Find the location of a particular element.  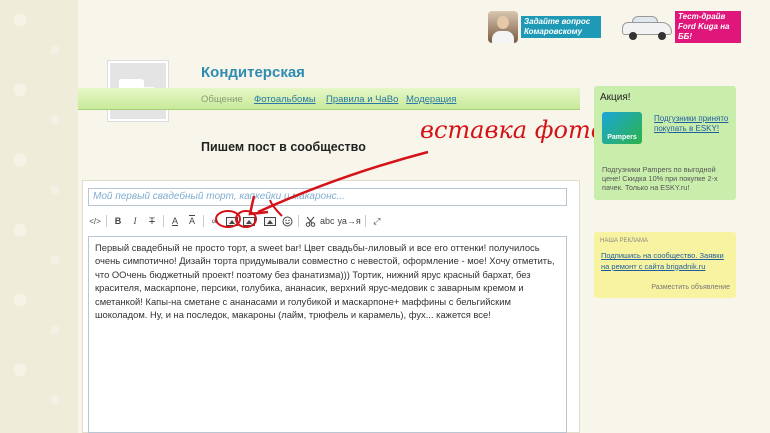

clear-format-button: A is located at coordinates (192, 221).